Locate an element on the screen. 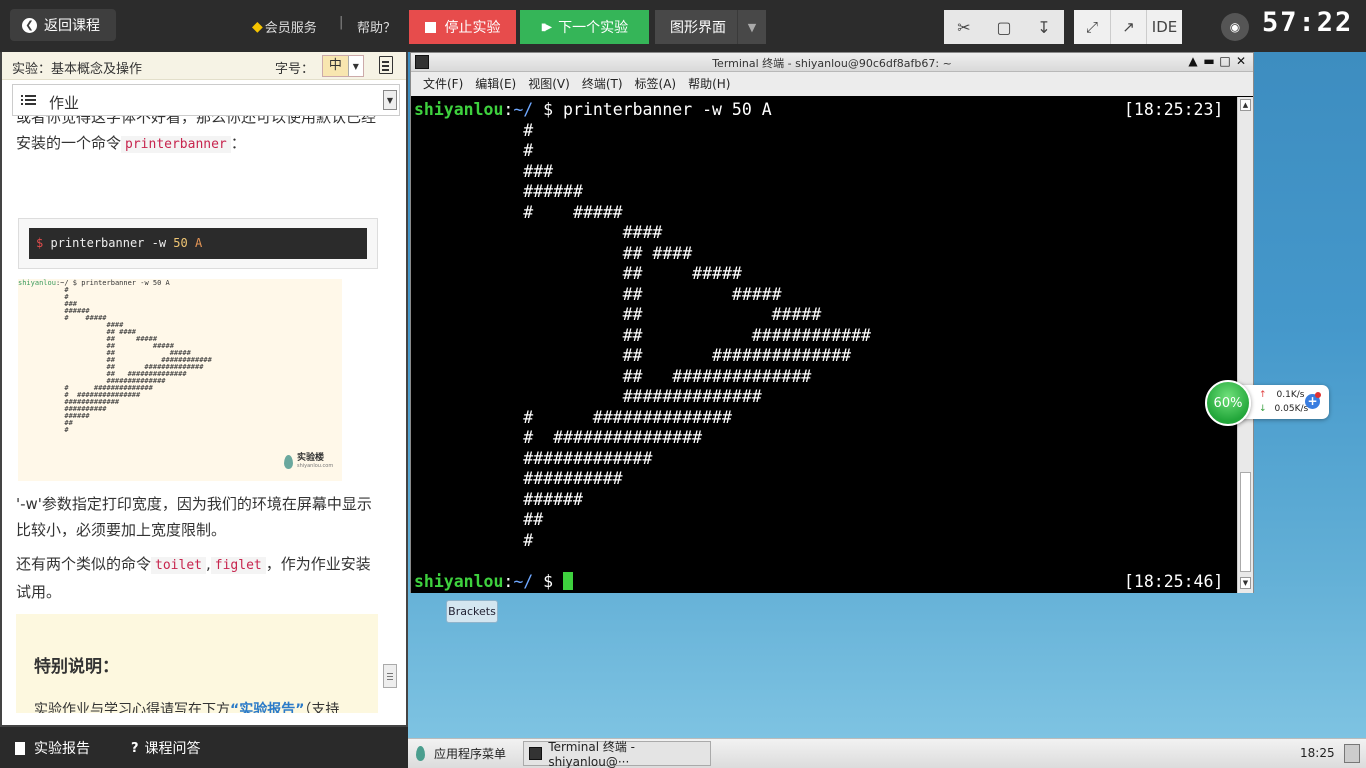  menu-edit: 编辑(E) is located at coordinates (495, 84).